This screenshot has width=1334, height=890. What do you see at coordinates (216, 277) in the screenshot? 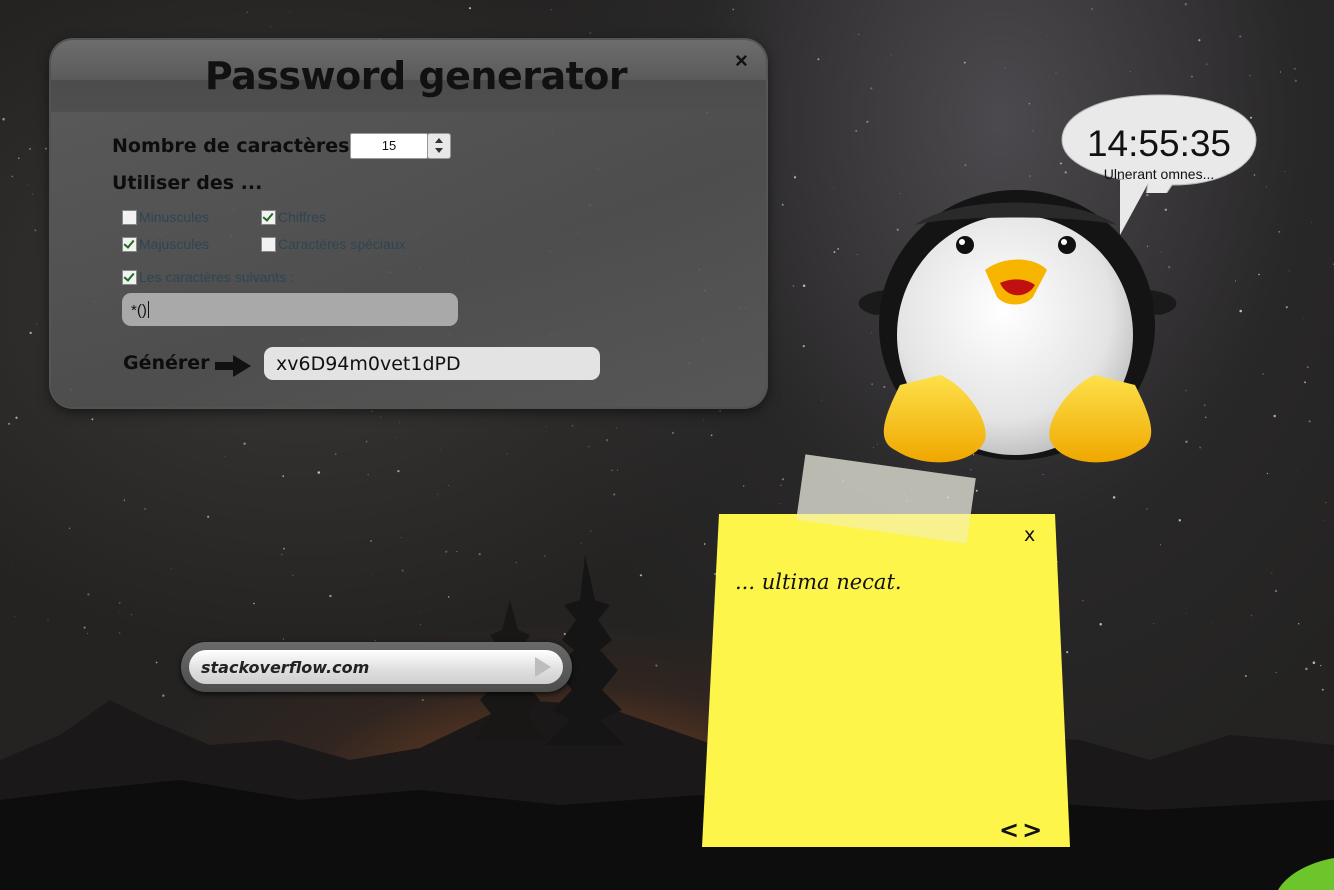
I see `checkbox-label: Les caractères suivants :` at bounding box center [216, 277].